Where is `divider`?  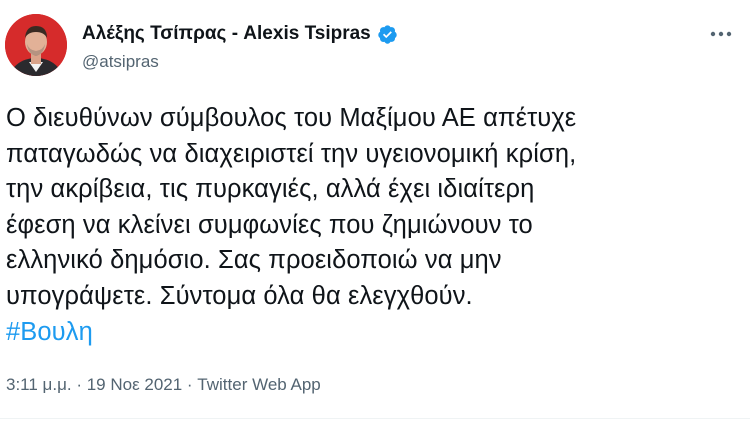 divider is located at coordinates (375, 418).